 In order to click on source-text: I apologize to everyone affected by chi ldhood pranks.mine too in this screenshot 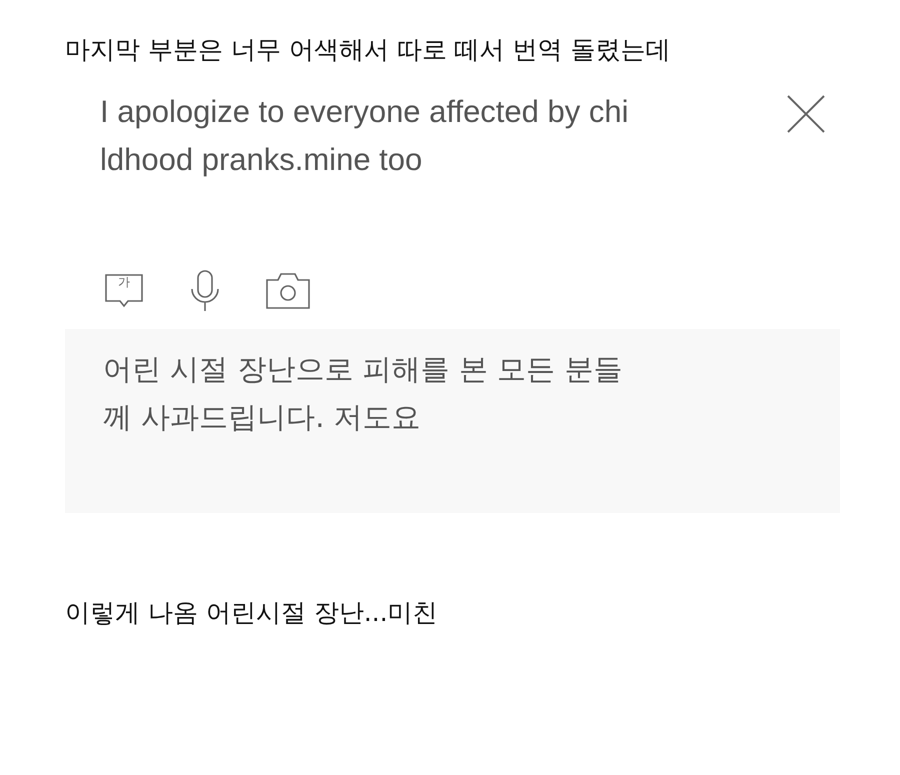, I will do `click(364, 136)`.